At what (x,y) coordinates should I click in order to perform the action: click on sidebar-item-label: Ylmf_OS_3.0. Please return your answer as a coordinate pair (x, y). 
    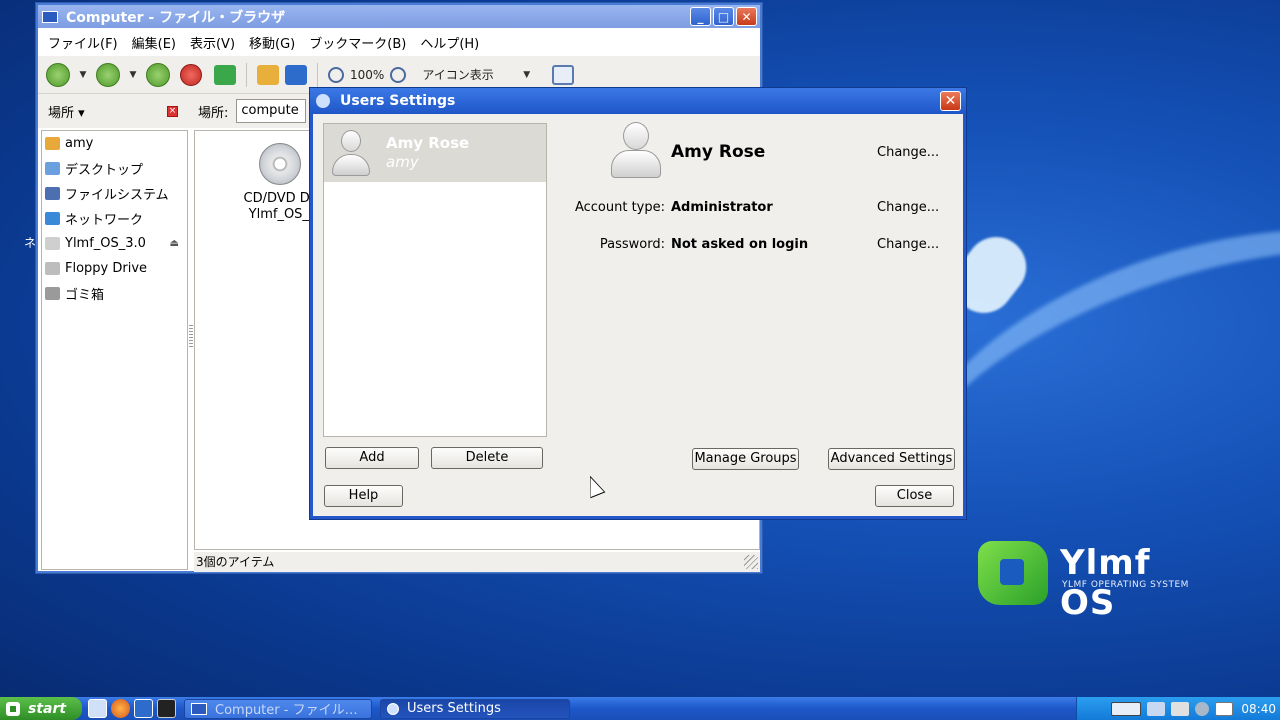
    Looking at the image, I should click on (105, 243).